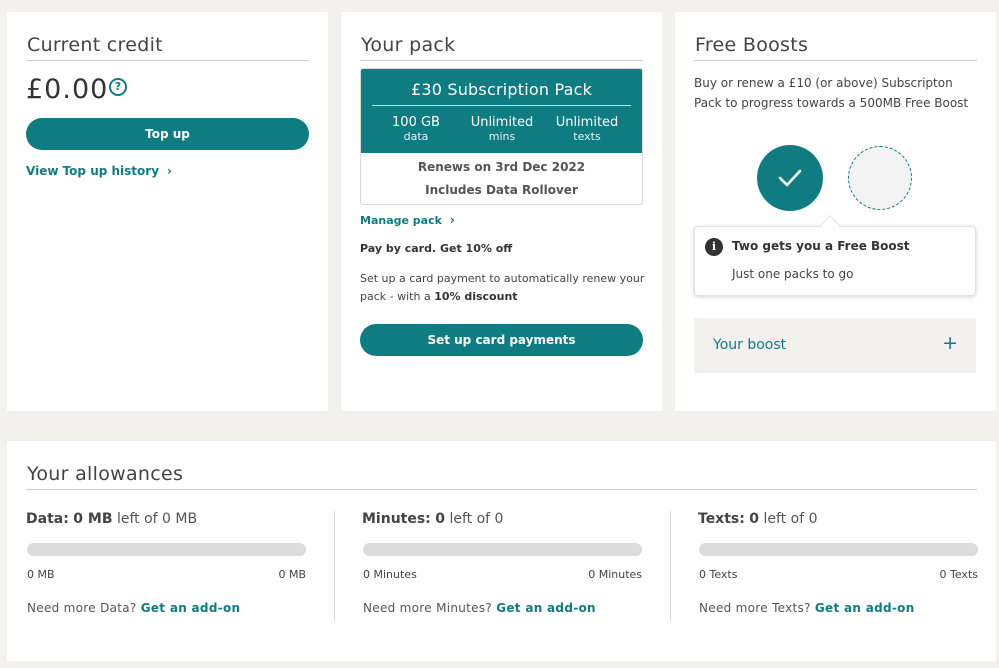 This screenshot has width=999, height=668. Describe the element at coordinates (47, 519) in the screenshot. I see `allowance-label: Data:` at that location.